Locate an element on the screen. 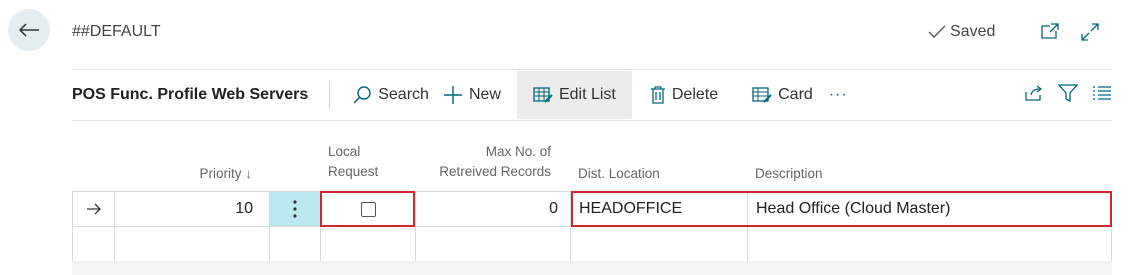 This screenshot has height=275, width=1132. card-label: Card is located at coordinates (795, 94).